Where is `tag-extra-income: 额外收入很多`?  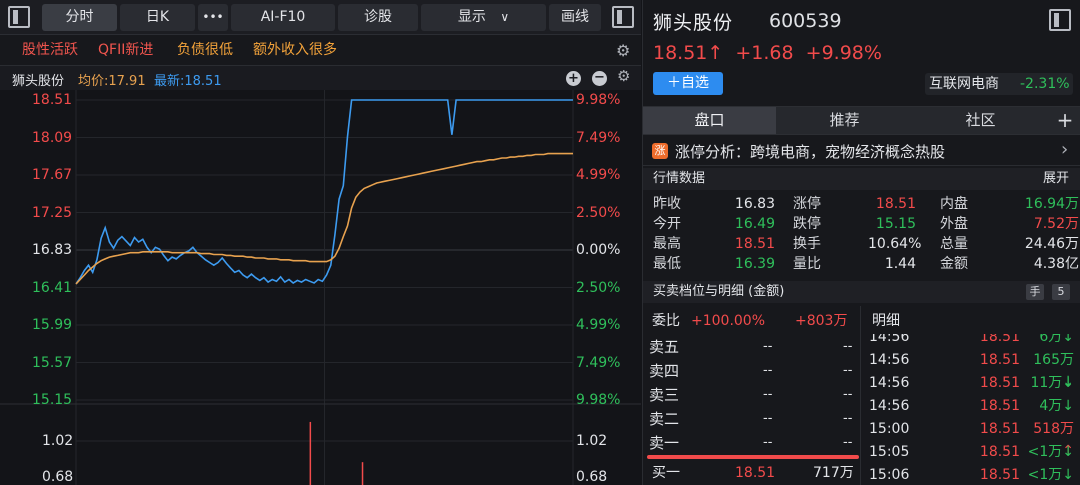 tag-extra-income: 额外收入很多 is located at coordinates (295, 50).